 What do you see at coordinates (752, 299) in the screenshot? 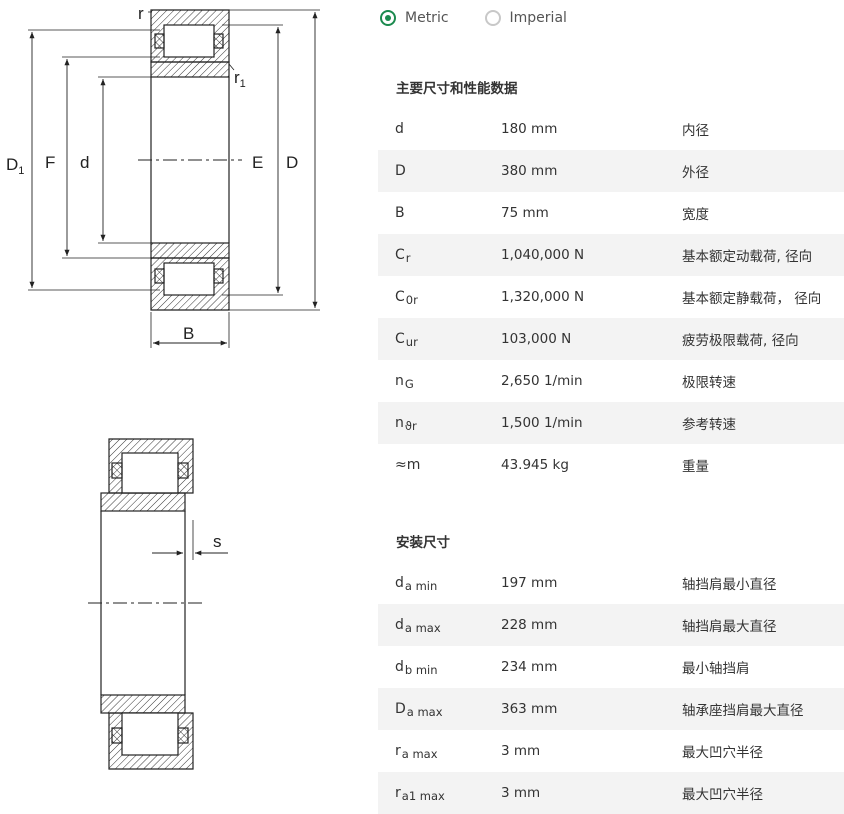
I see `spec-description: 基本额定静载荷， 径向` at bounding box center [752, 299].